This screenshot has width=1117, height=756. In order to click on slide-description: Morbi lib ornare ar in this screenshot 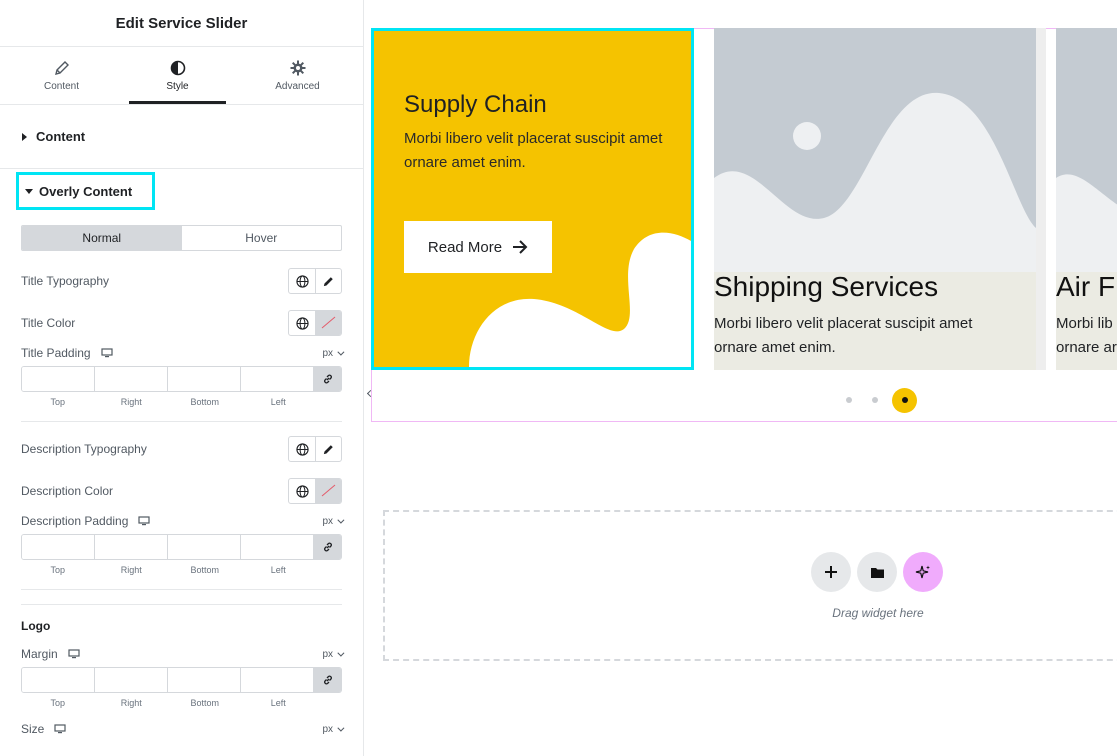, I will do `click(1086, 335)`.